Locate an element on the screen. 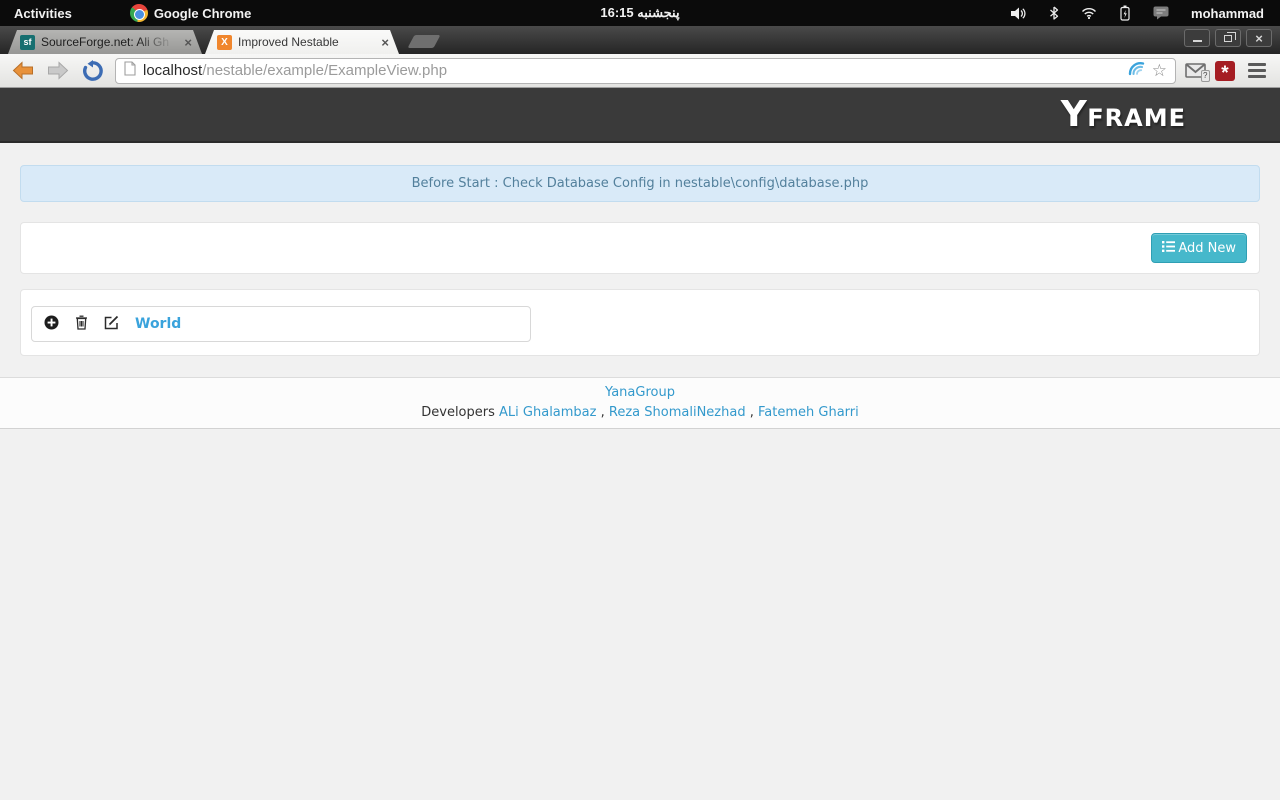  url-host: localhost is located at coordinates (173, 70).